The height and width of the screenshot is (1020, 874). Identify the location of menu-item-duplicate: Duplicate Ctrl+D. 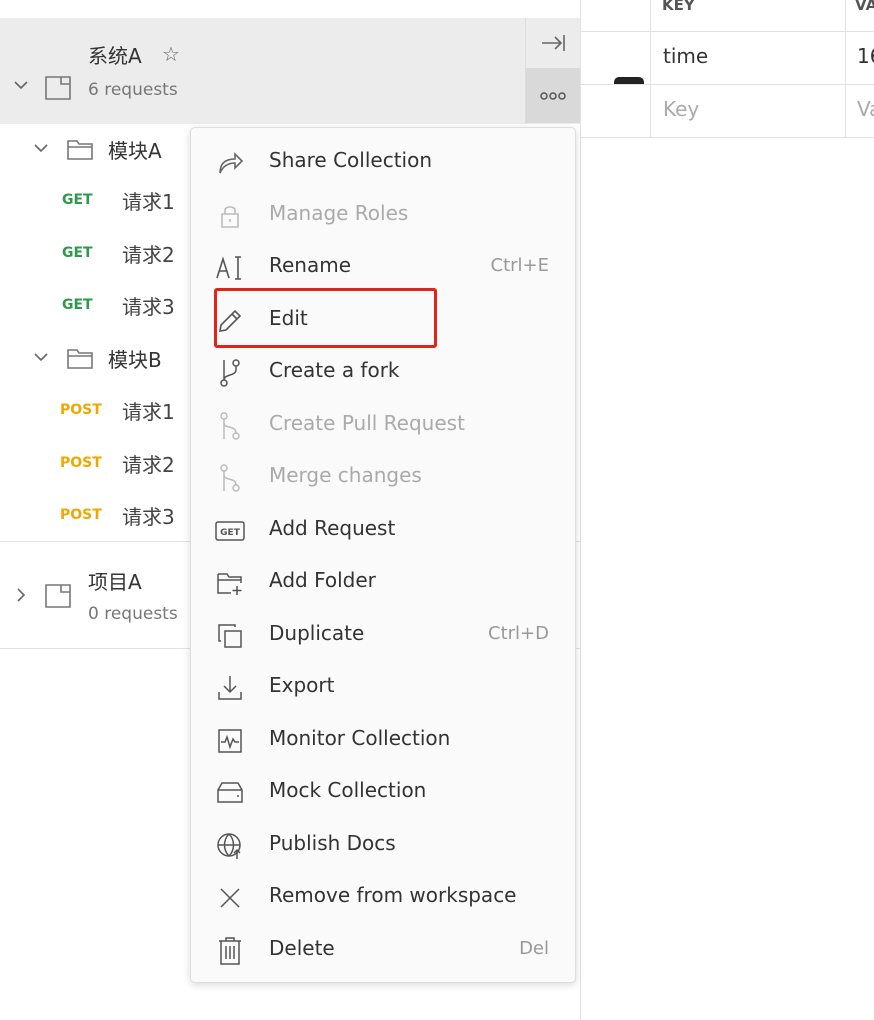
(383, 635).